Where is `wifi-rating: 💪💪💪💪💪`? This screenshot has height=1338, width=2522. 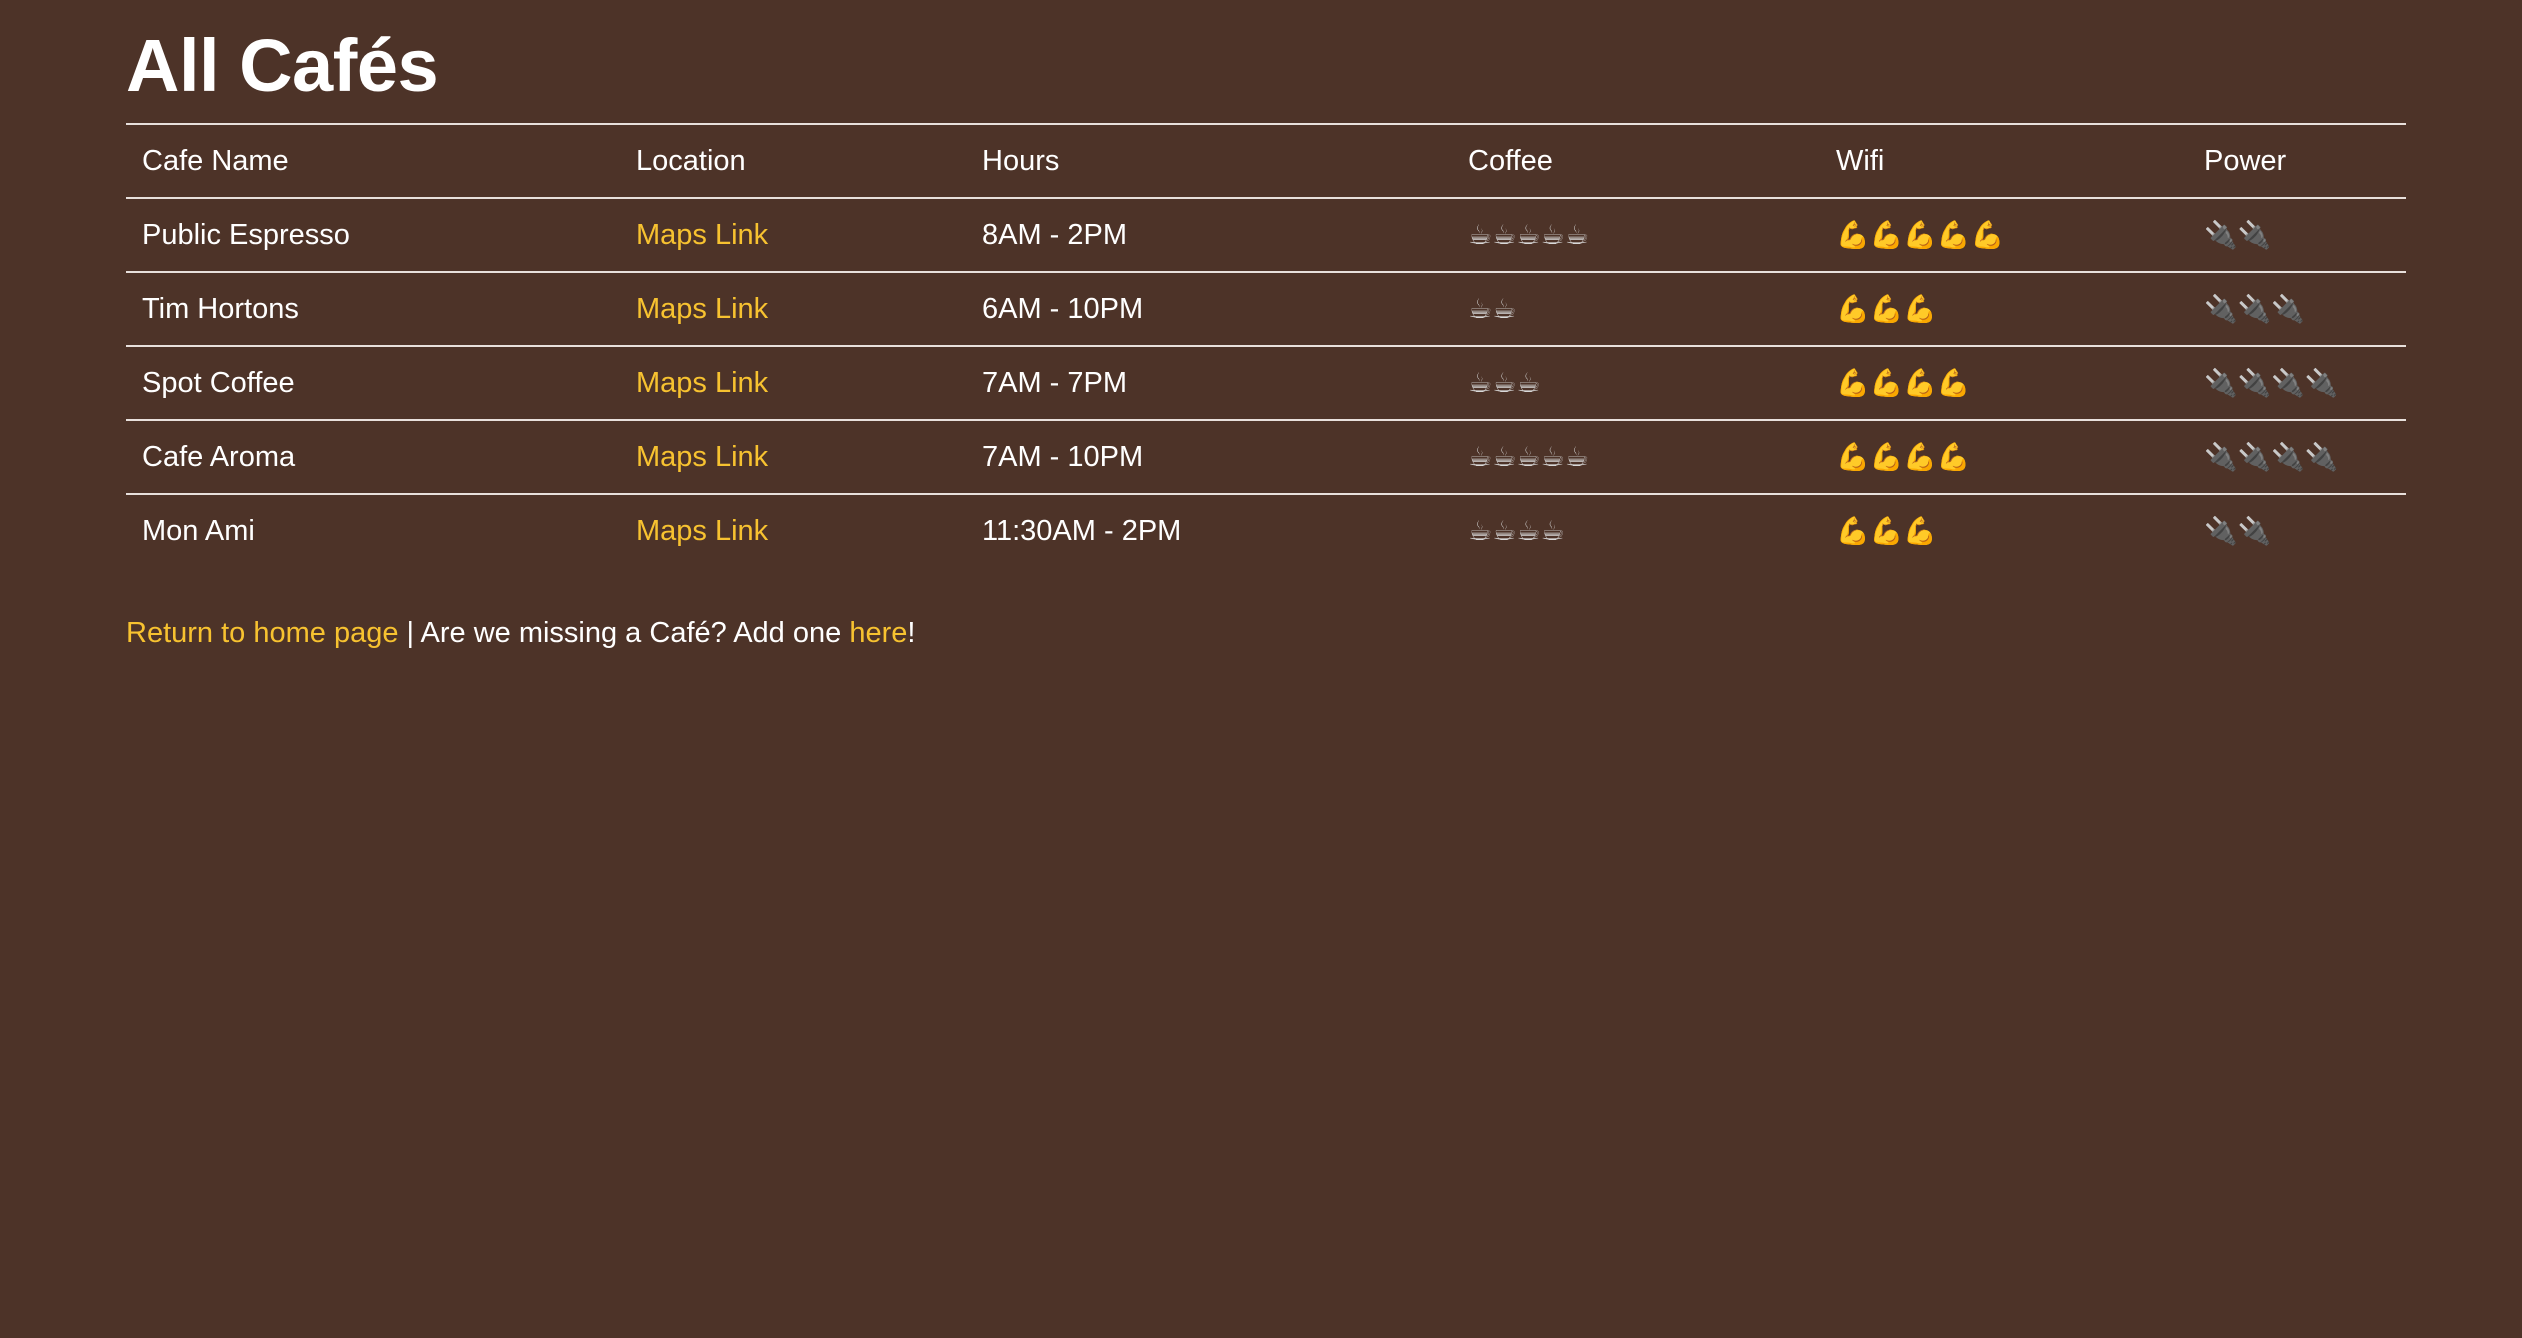
wifi-rating: 💪💪💪💪💪 is located at coordinates (2004, 235).